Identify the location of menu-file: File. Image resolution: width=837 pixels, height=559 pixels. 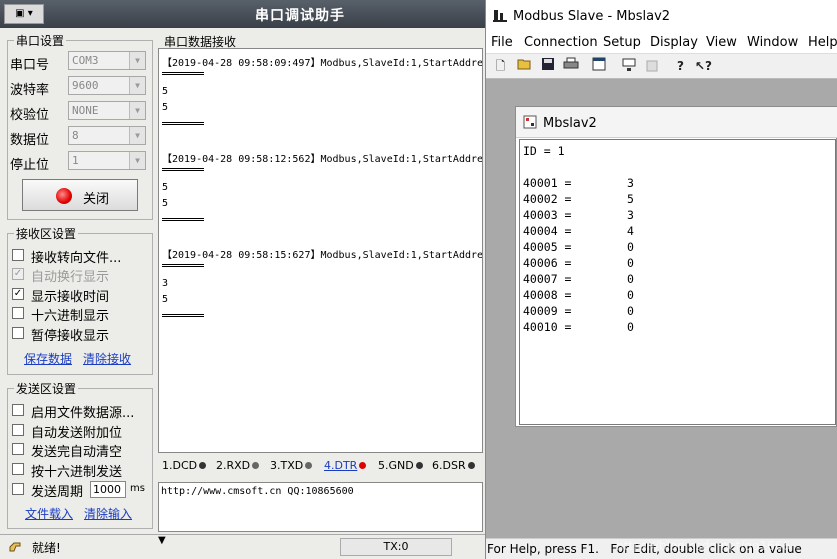
(502, 42).